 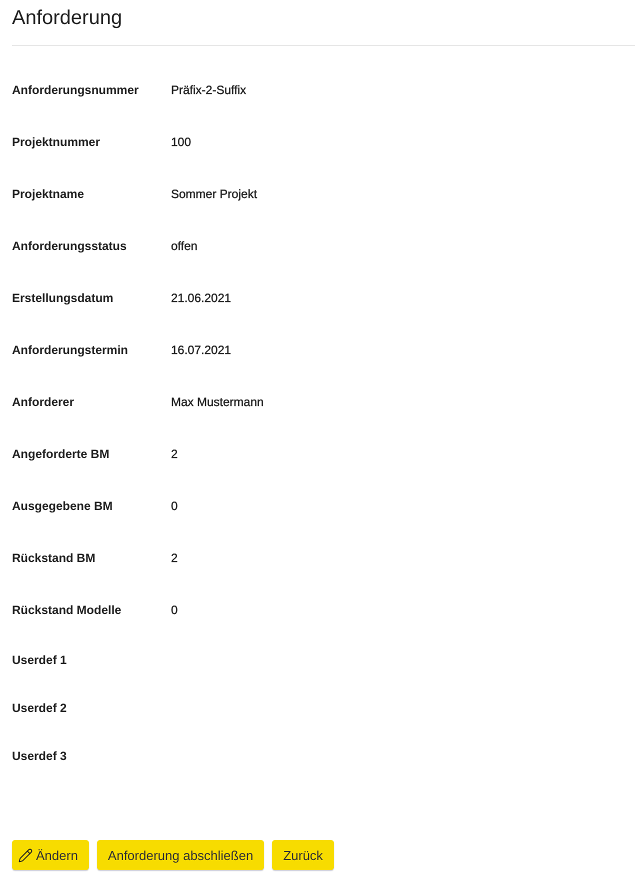 What do you see at coordinates (201, 350) in the screenshot?
I see `field-value: 16.07.2021` at bounding box center [201, 350].